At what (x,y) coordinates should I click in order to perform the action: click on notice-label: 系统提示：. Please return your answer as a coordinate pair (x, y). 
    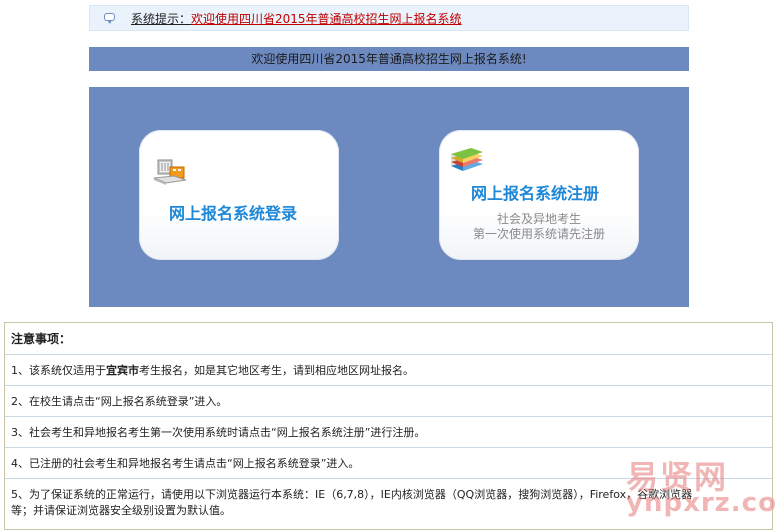
    Looking at the image, I should click on (161, 18).